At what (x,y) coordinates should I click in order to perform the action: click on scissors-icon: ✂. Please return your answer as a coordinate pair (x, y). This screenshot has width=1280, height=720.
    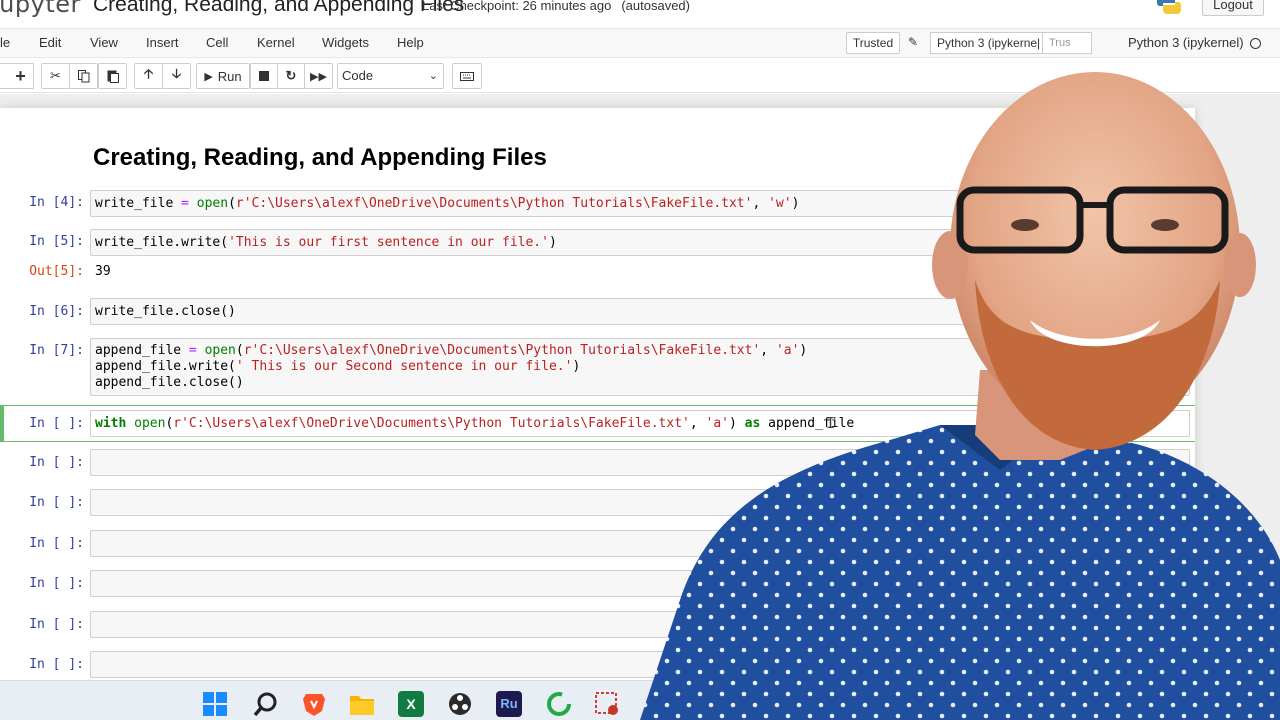
    Looking at the image, I should click on (55, 75).